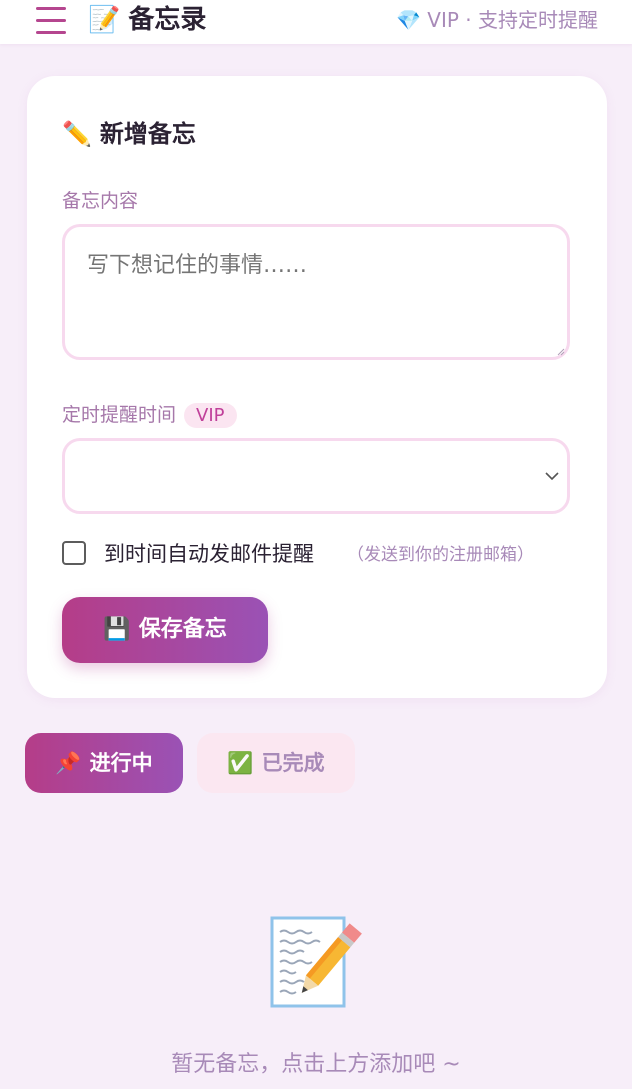  I want to click on tab-in-progress-label: 进行中, so click(121, 763).